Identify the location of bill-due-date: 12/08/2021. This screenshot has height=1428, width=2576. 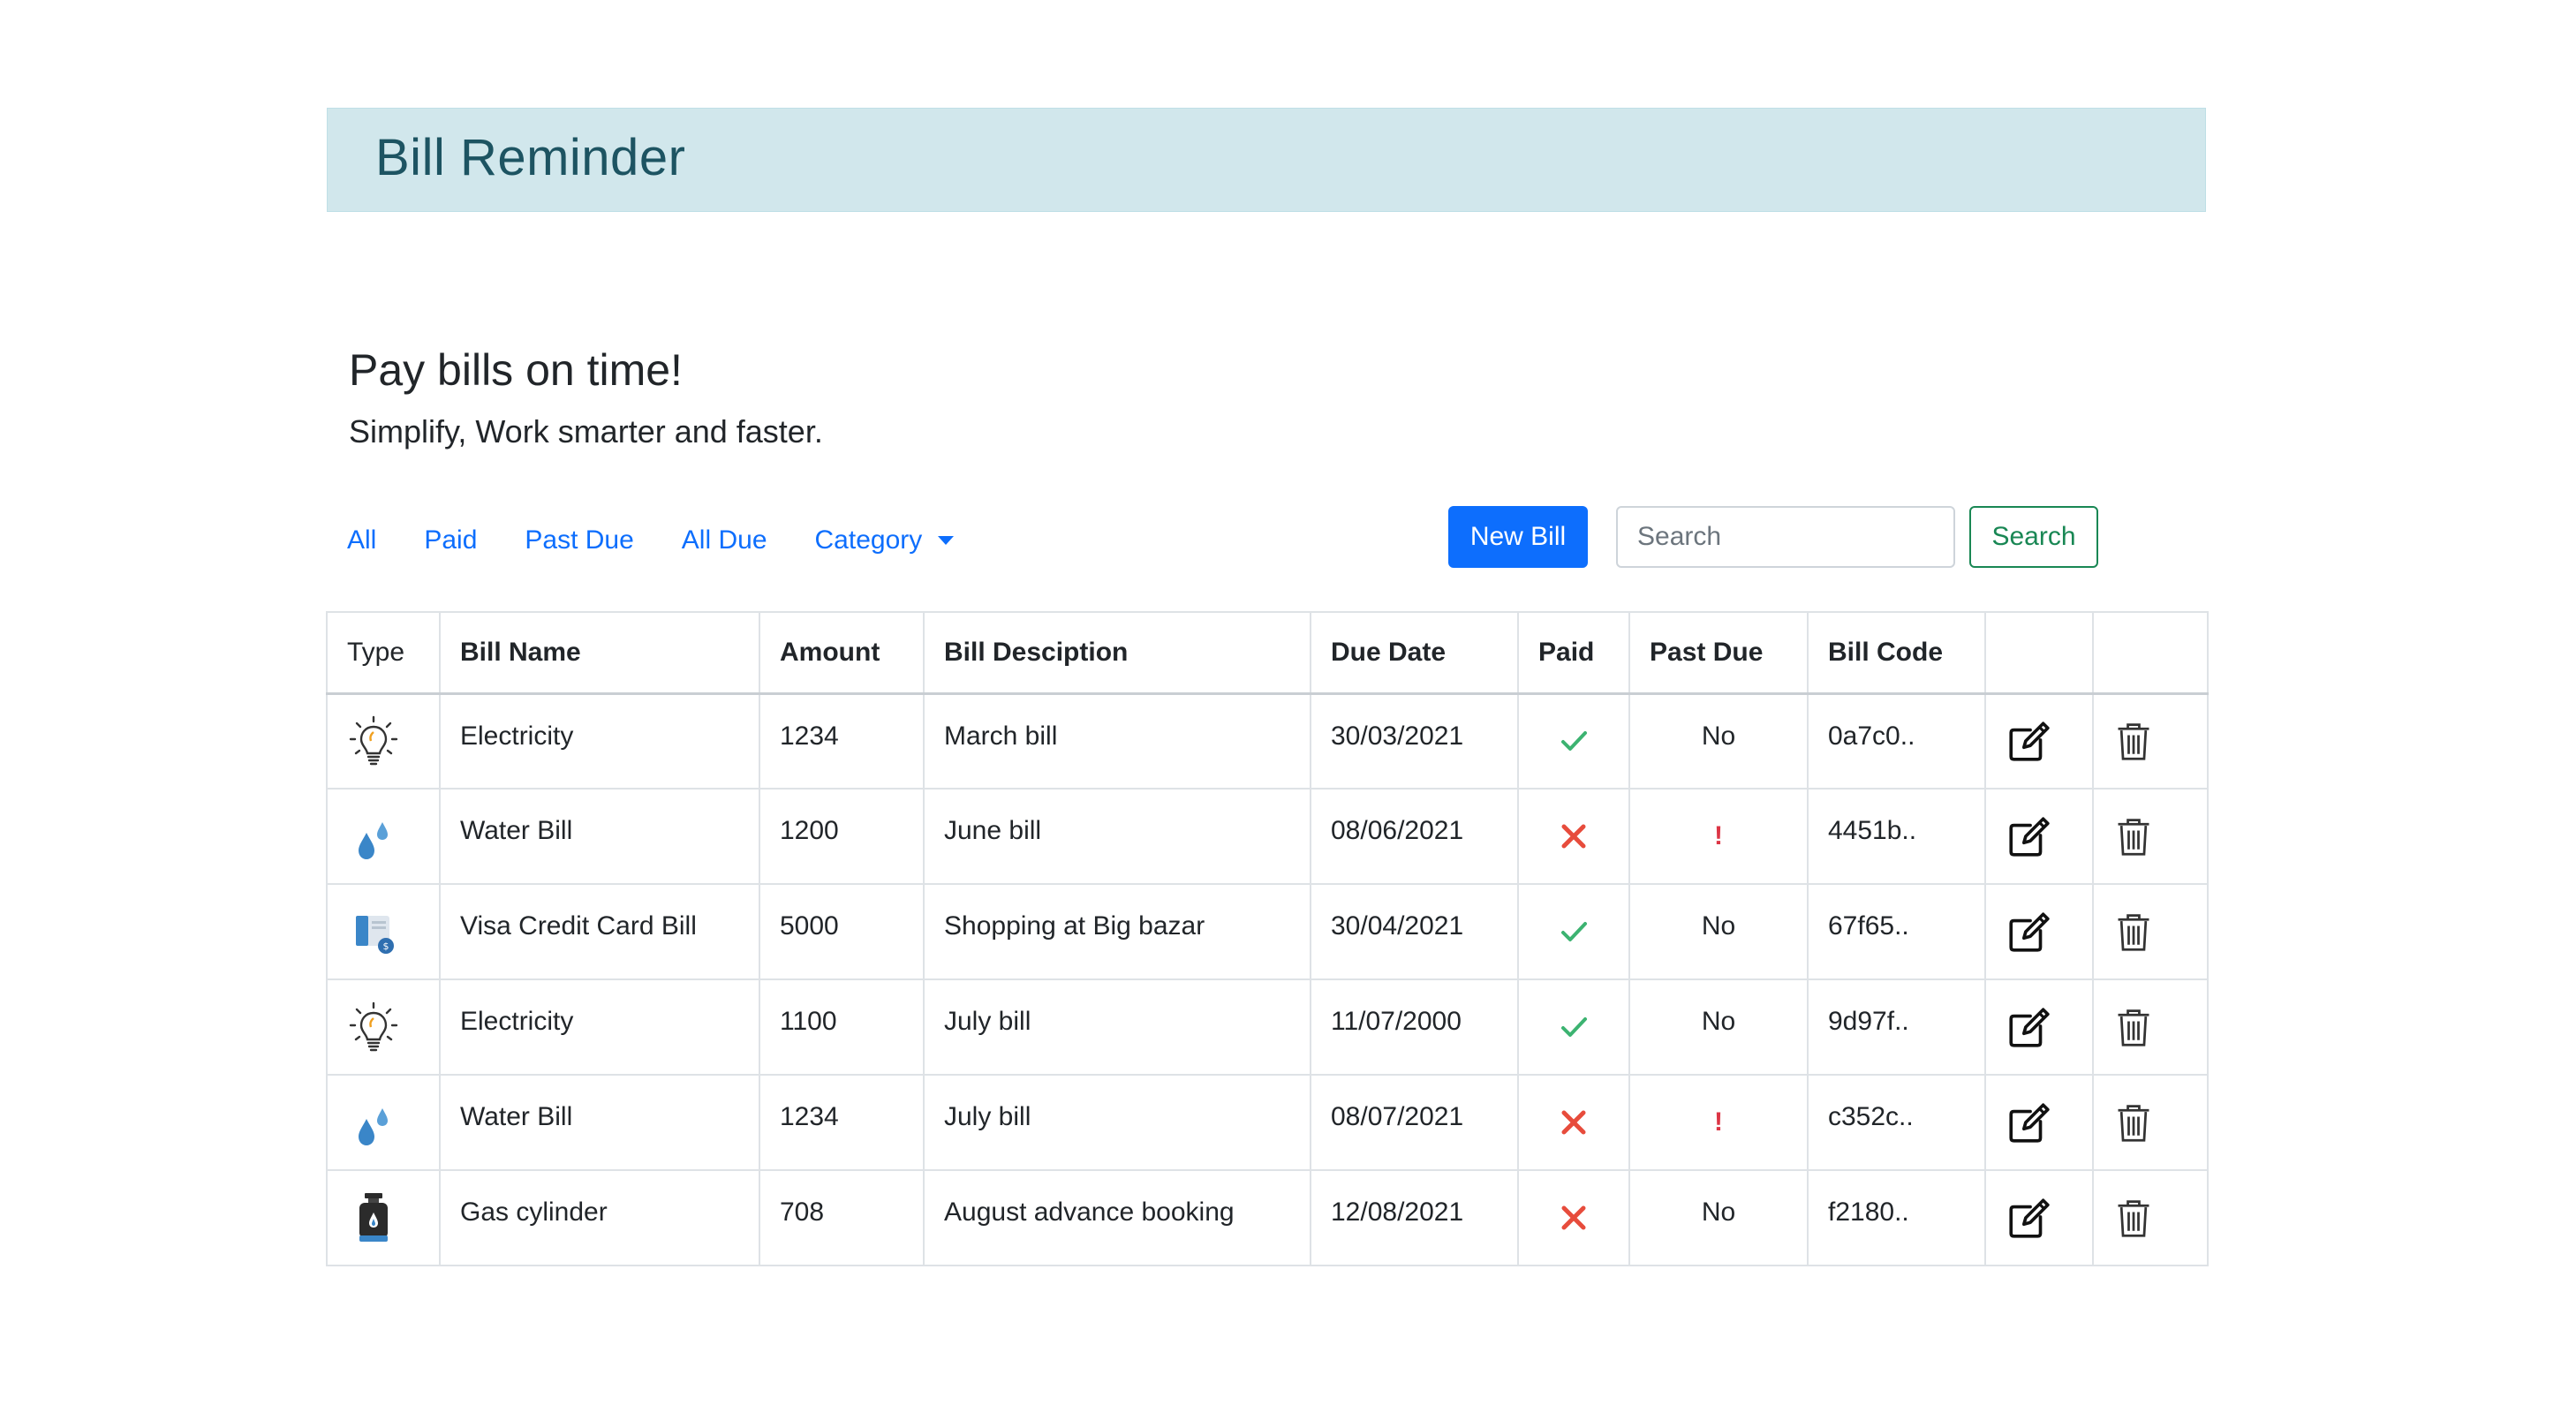
(1415, 1217).